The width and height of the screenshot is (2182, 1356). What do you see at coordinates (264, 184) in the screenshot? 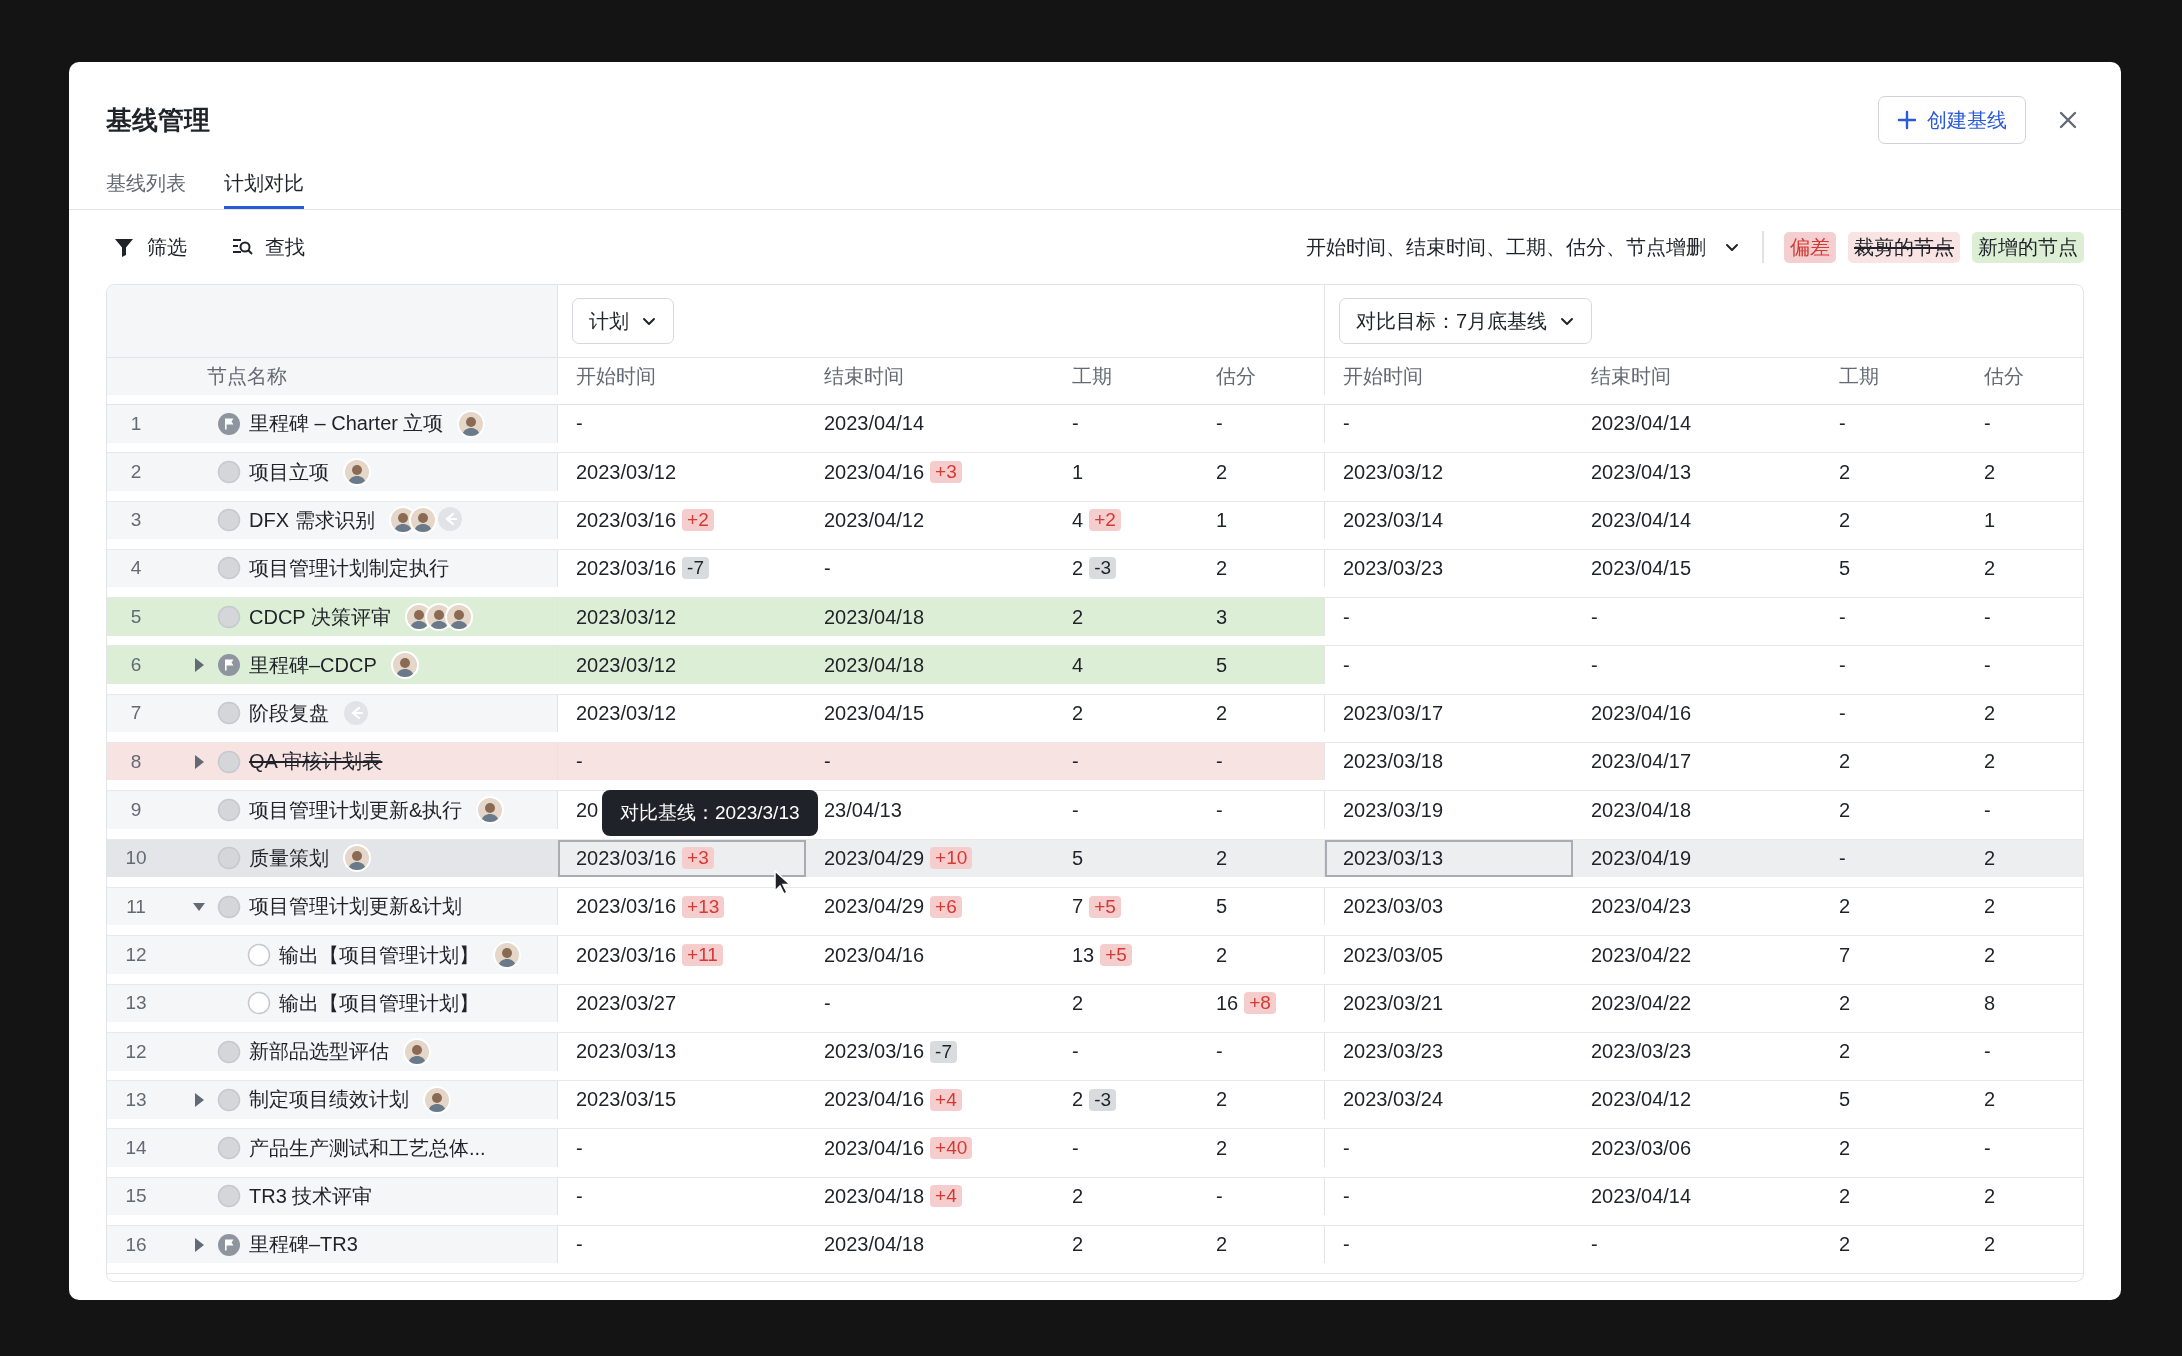
I see `tab: 计划对比` at bounding box center [264, 184].